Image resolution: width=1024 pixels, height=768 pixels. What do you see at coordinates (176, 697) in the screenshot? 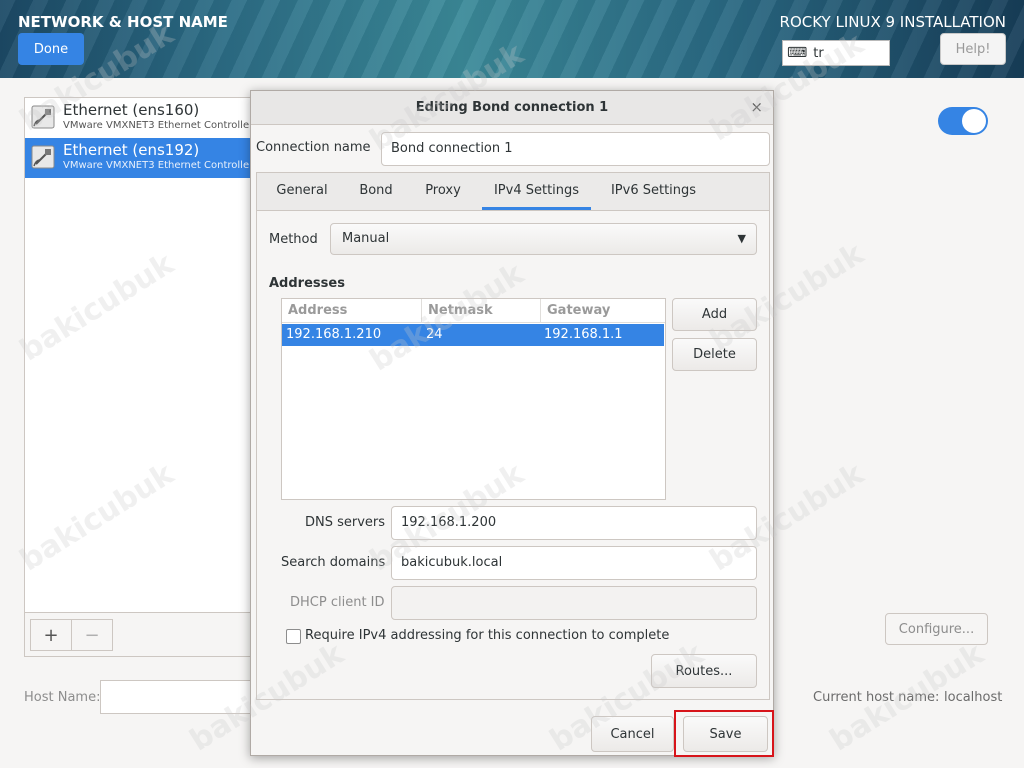
I see `host-name-input` at bounding box center [176, 697].